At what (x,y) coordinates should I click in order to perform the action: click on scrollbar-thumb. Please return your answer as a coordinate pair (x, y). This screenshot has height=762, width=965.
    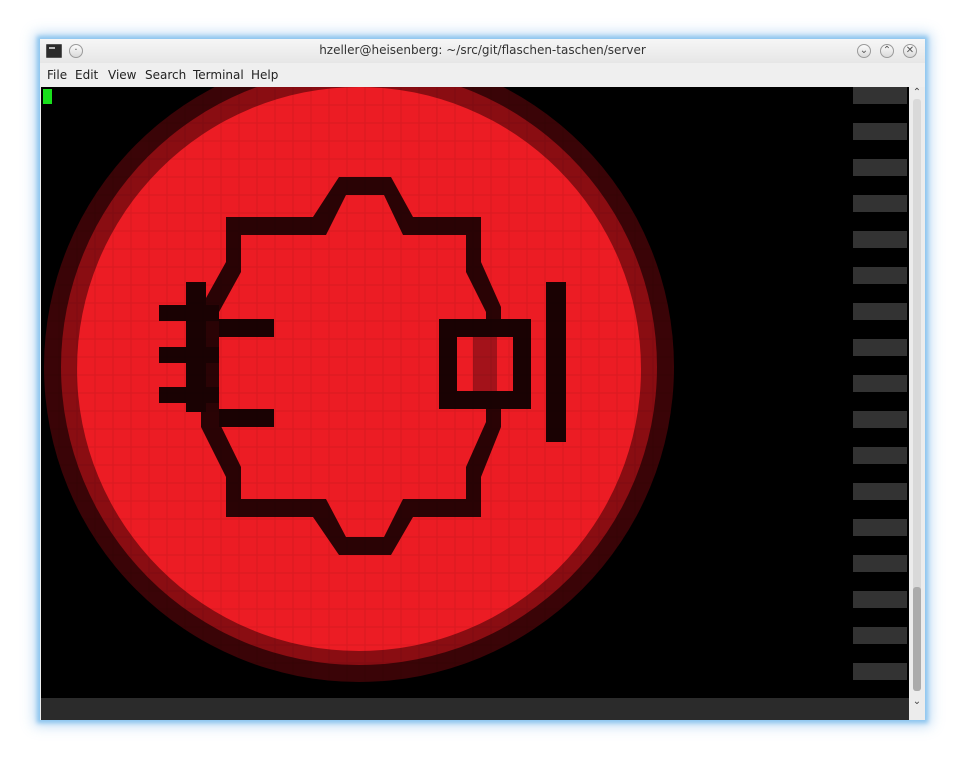
    Looking at the image, I should click on (917, 639).